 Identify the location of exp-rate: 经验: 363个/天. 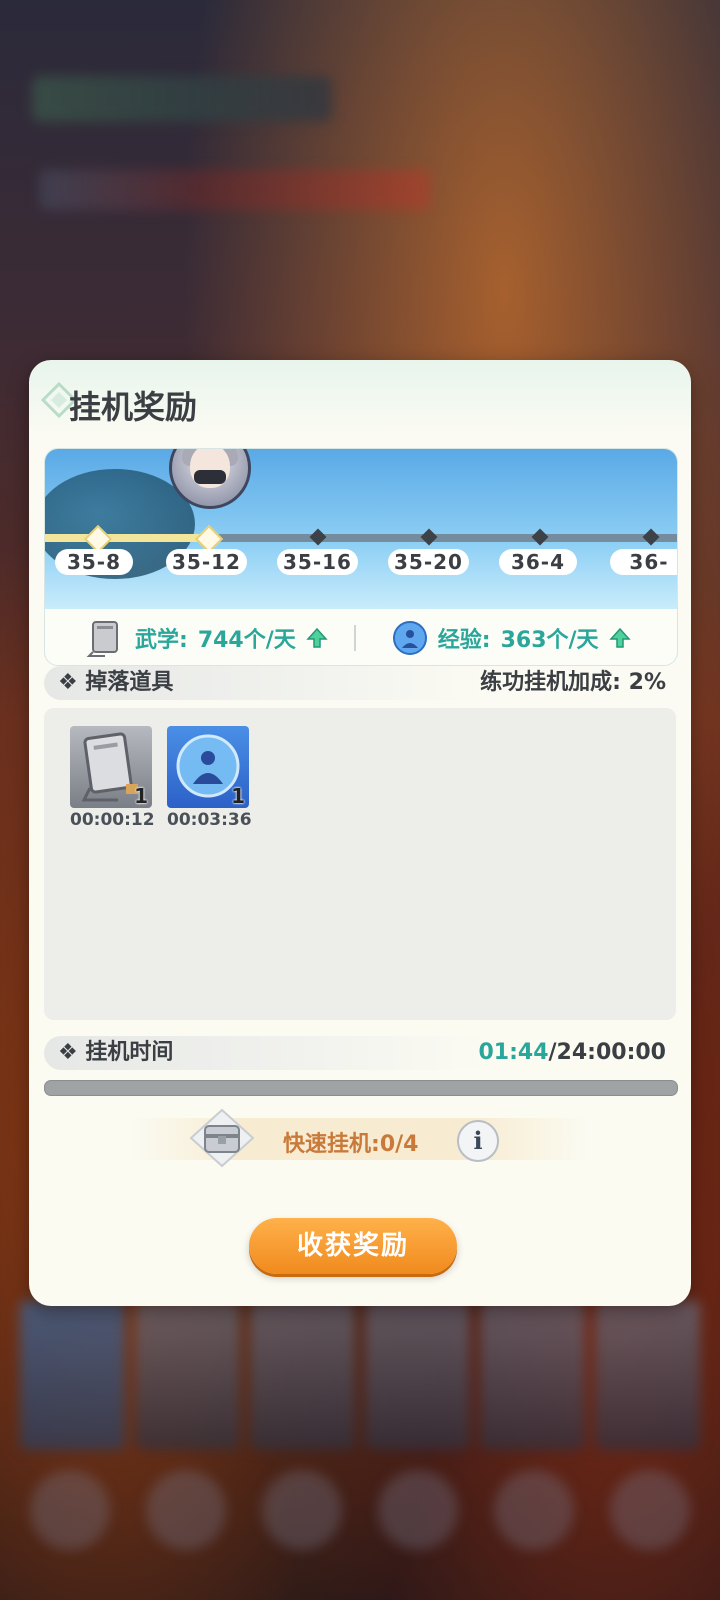
(511, 638).